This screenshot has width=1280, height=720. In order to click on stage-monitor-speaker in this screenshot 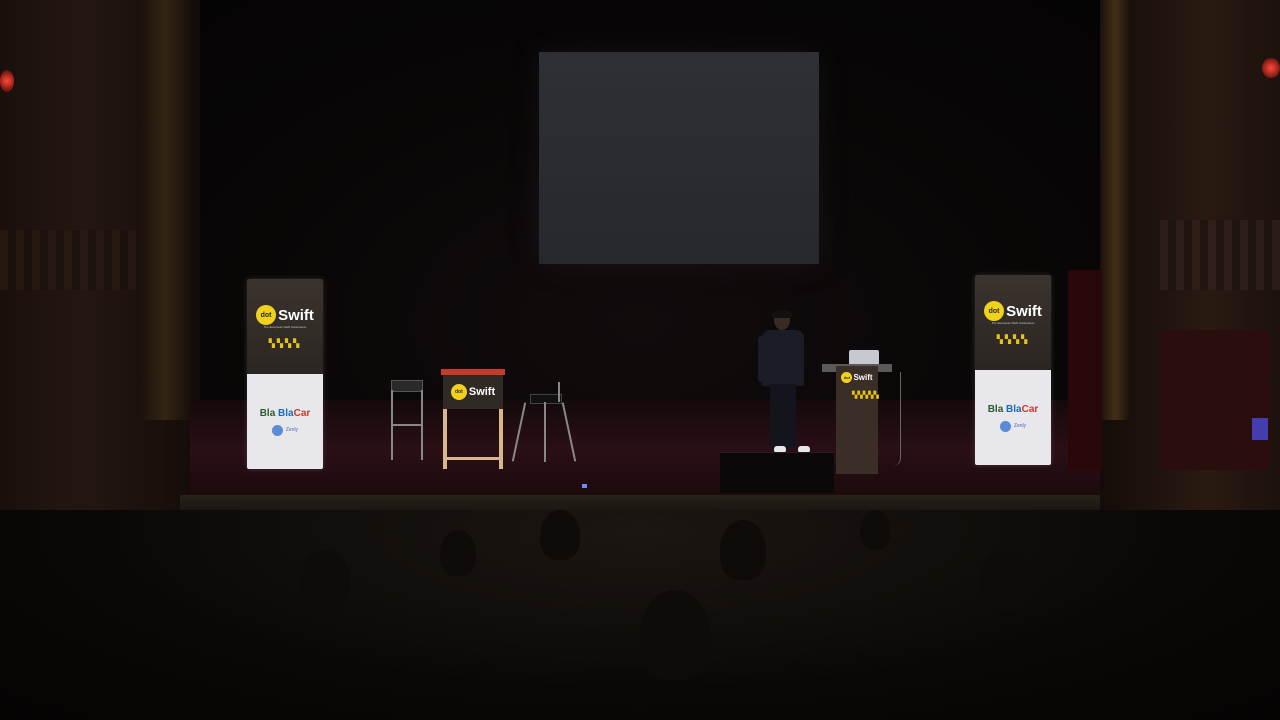, I will do `click(777, 472)`.